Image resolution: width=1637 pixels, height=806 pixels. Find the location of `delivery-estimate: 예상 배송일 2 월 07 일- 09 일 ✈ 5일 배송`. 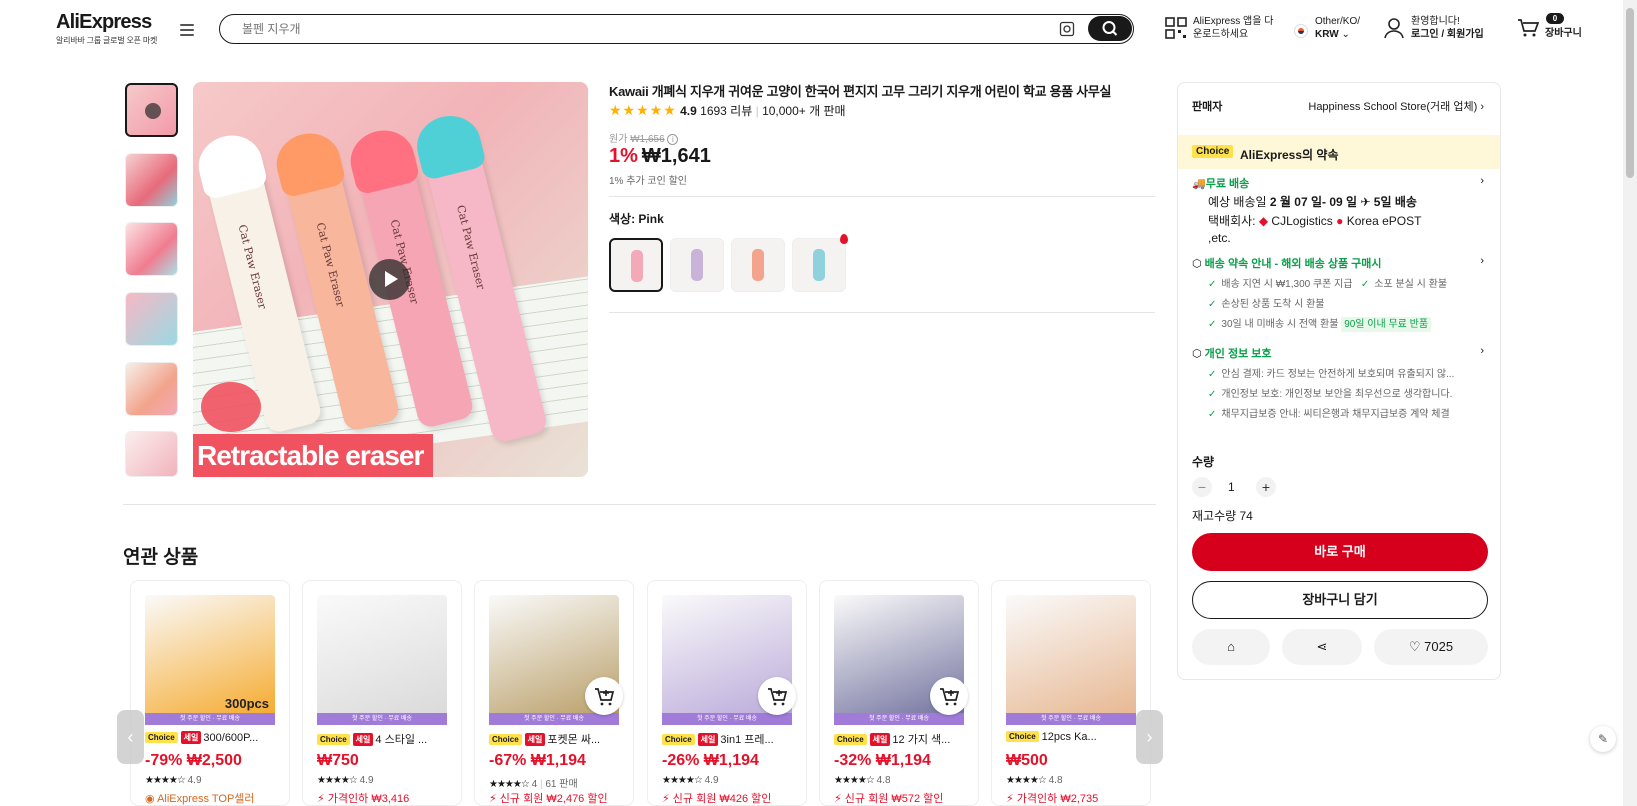

delivery-estimate: 예상 배송일 2 월 07 일- 09 일 ✈ 5일 배송 is located at coordinates (1312, 202).